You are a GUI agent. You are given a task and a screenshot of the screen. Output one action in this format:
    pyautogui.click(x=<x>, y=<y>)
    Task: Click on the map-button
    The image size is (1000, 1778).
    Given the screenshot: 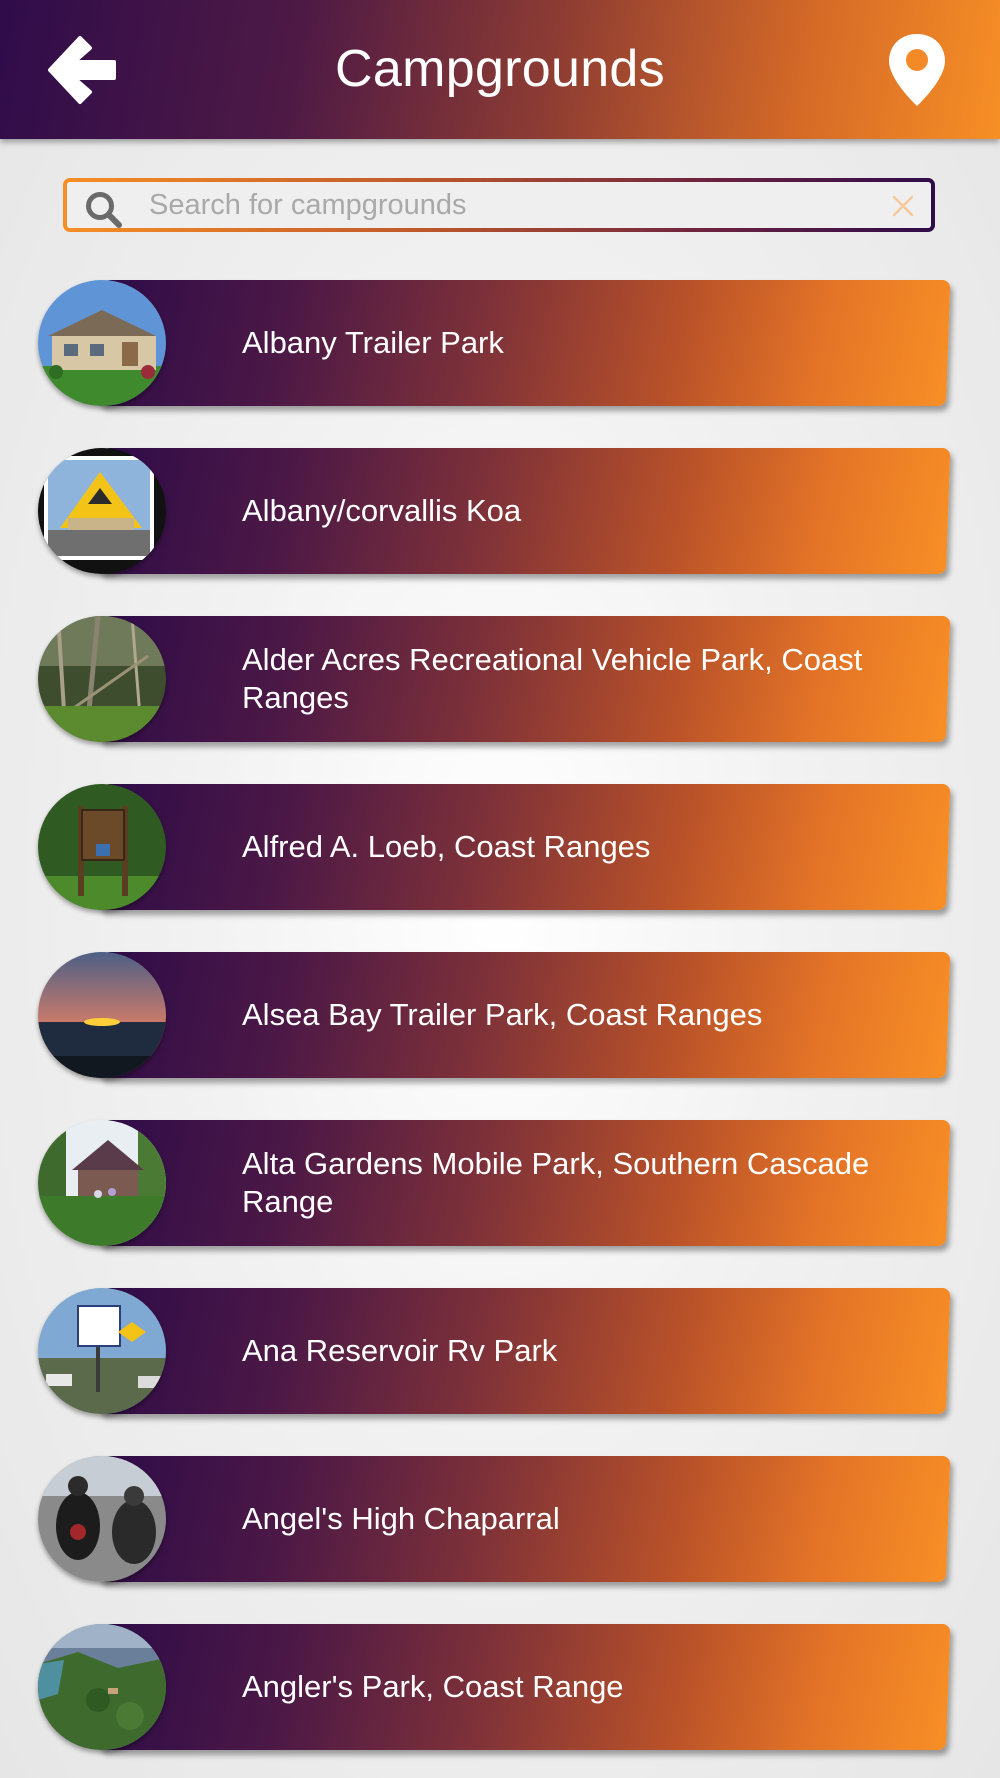 What is the action you would take?
    pyautogui.click(x=917, y=70)
    